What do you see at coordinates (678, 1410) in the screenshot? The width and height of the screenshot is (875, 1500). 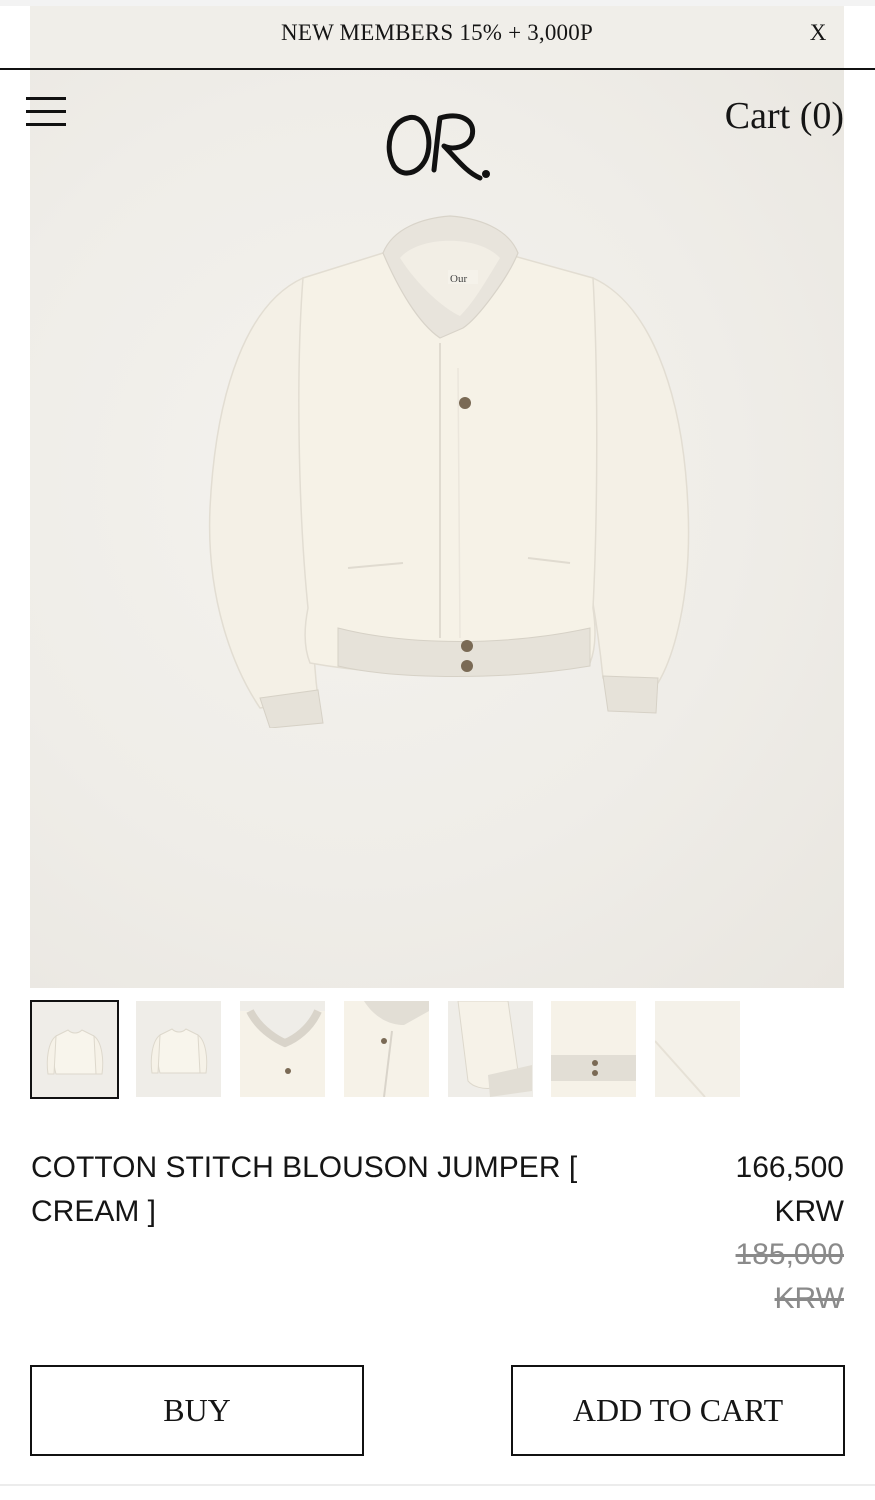 I see `add-to-cart-button: ADD TO CART` at bounding box center [678, 1410].